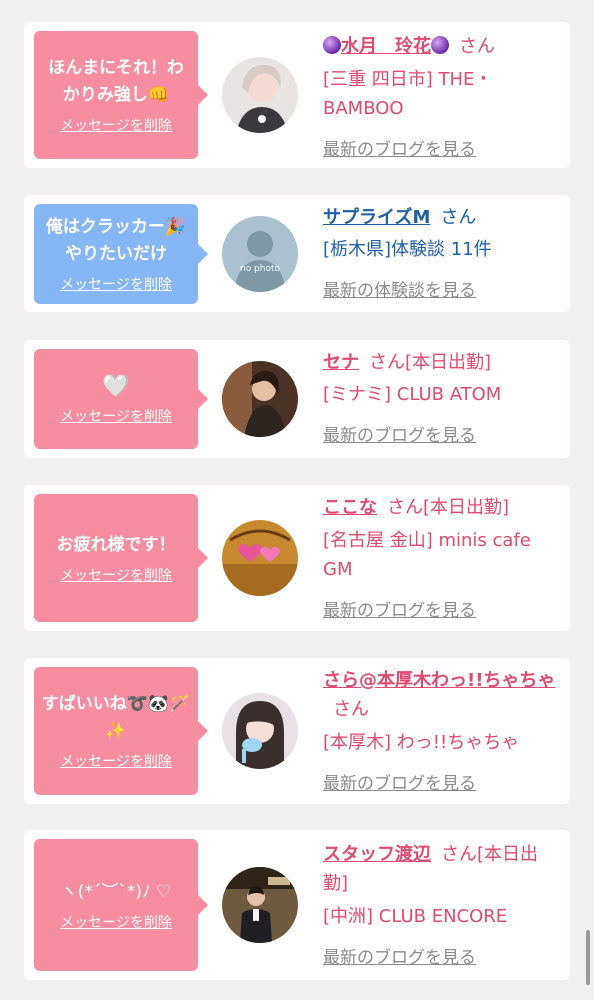 This screenshot has height=1000, width=594. What do you see at coordinates (121, 558) in the screenshot?
I see `message-bubble: お疲れ様です！ メッセージを削除` at bounding box center [121, 558].